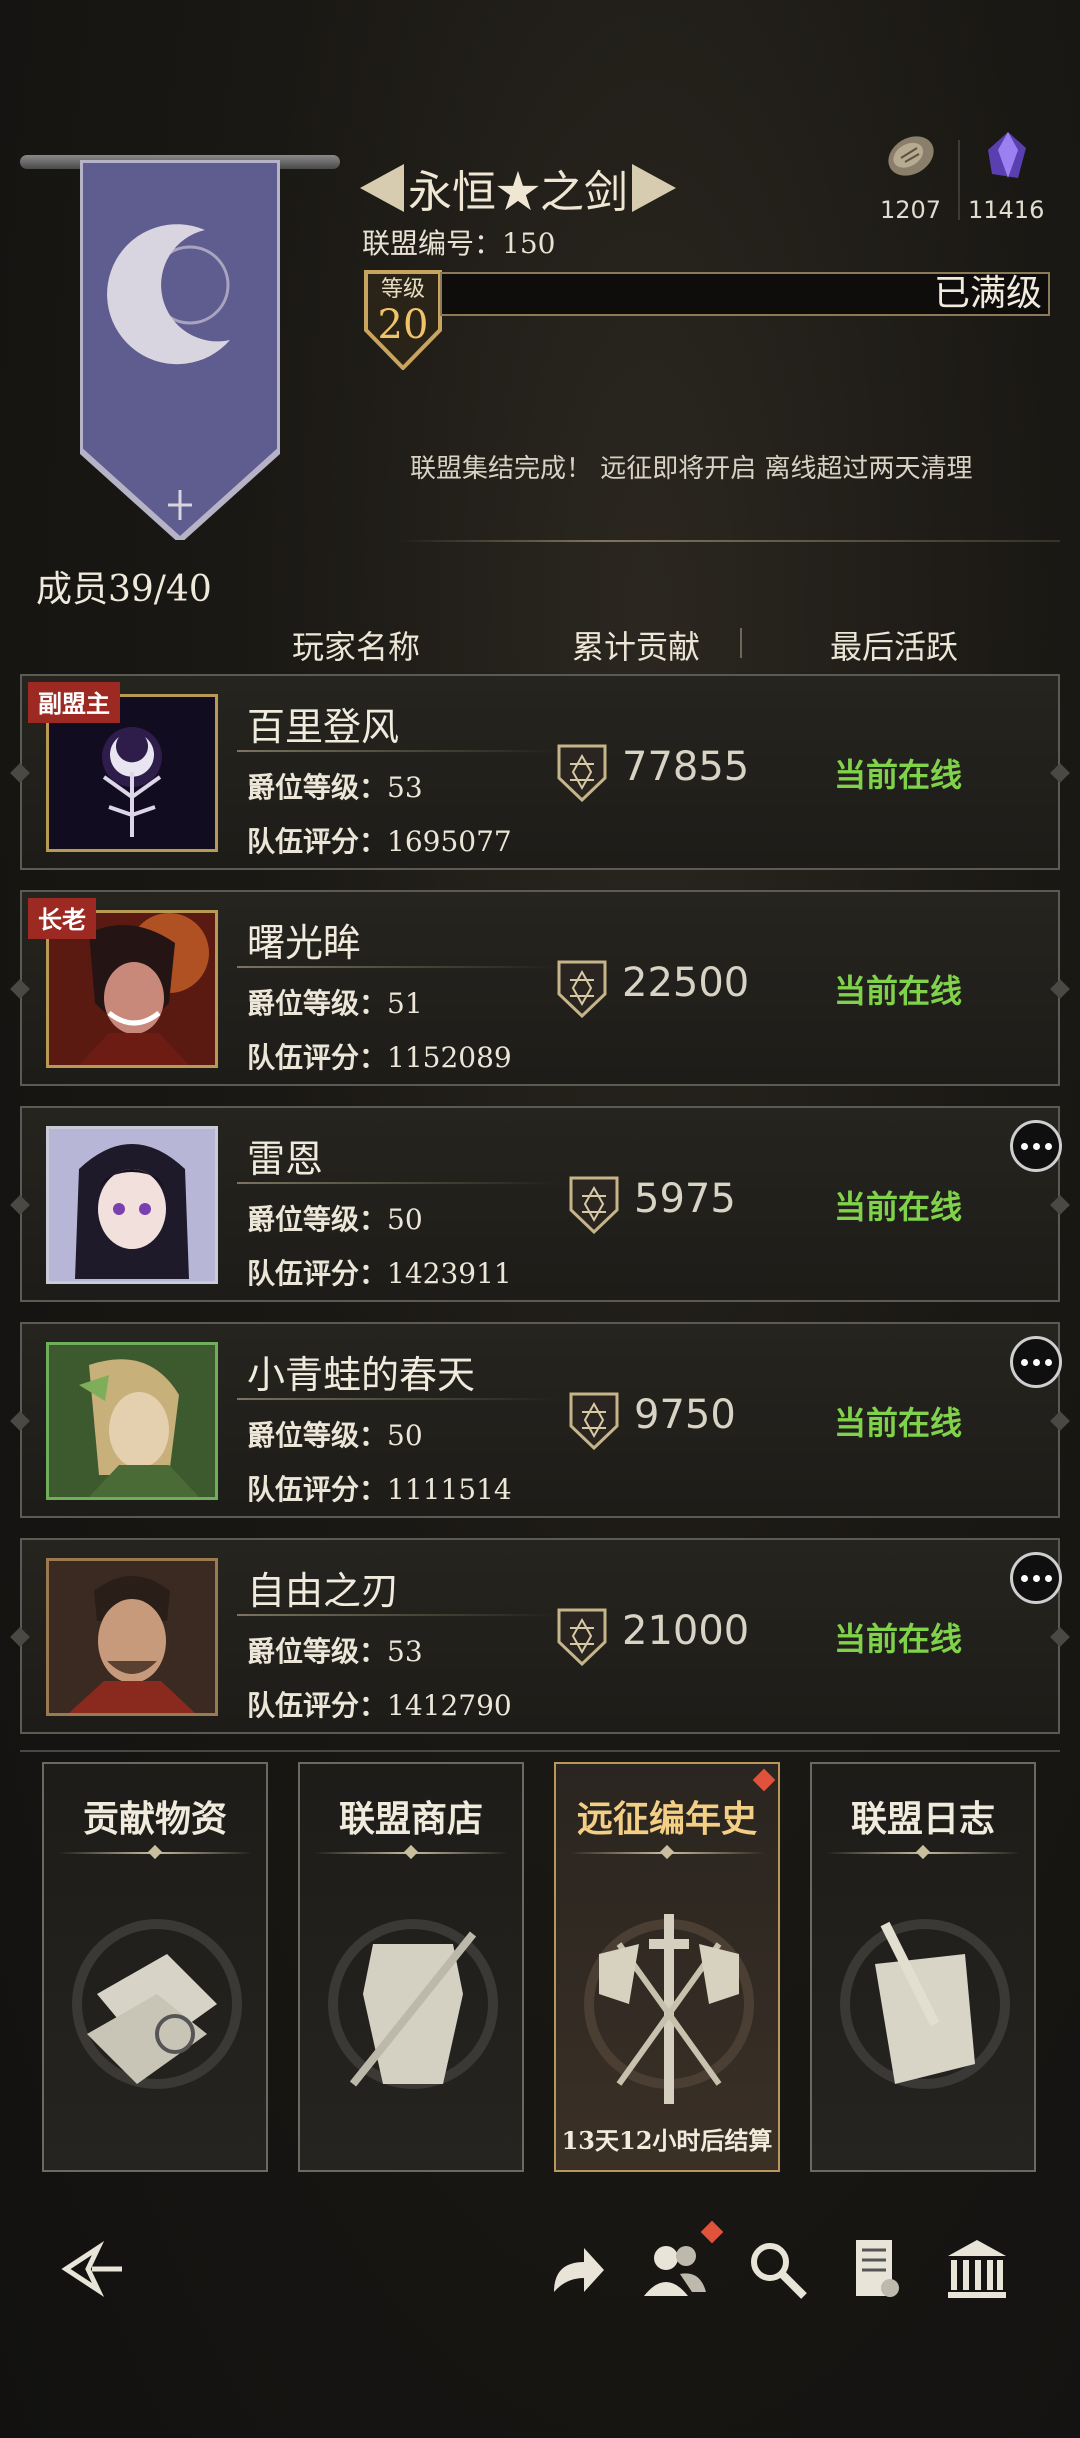  Describe the element at coordinates (93, 2269) in the screenshot. I see `back-icon` at that location.